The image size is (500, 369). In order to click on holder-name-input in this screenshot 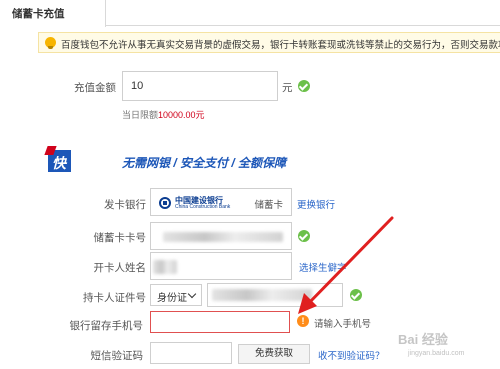, I will do `click(221, 266)`.